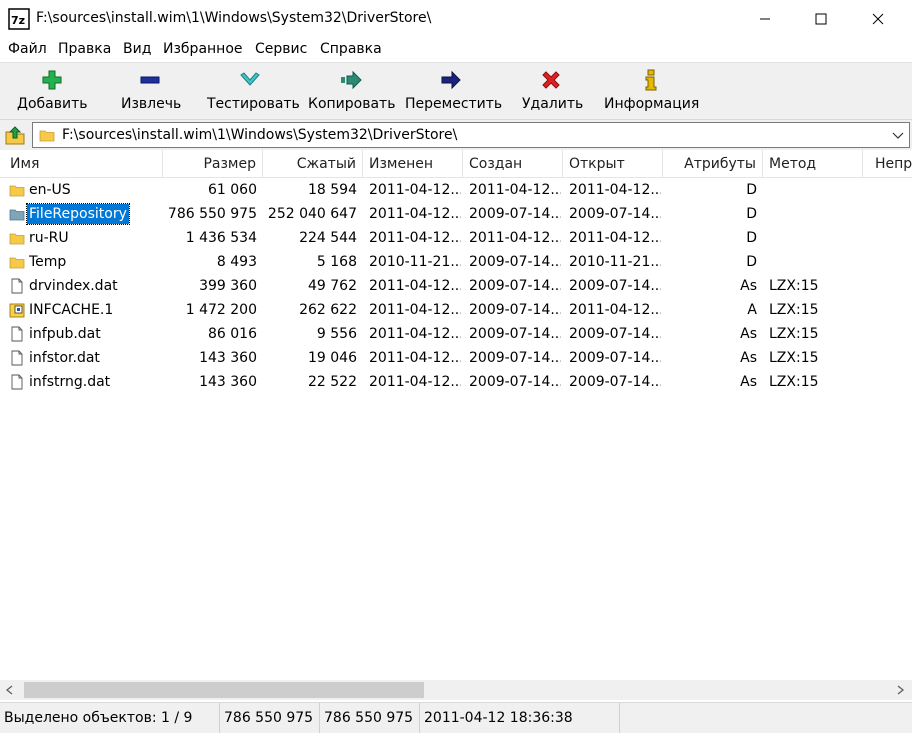 Image resolution: width=912 pixels, height=733 pixels. Describe the element at coordinates (336, 334) in the screenshot. I see `cell-packed: 9 556` at that location.